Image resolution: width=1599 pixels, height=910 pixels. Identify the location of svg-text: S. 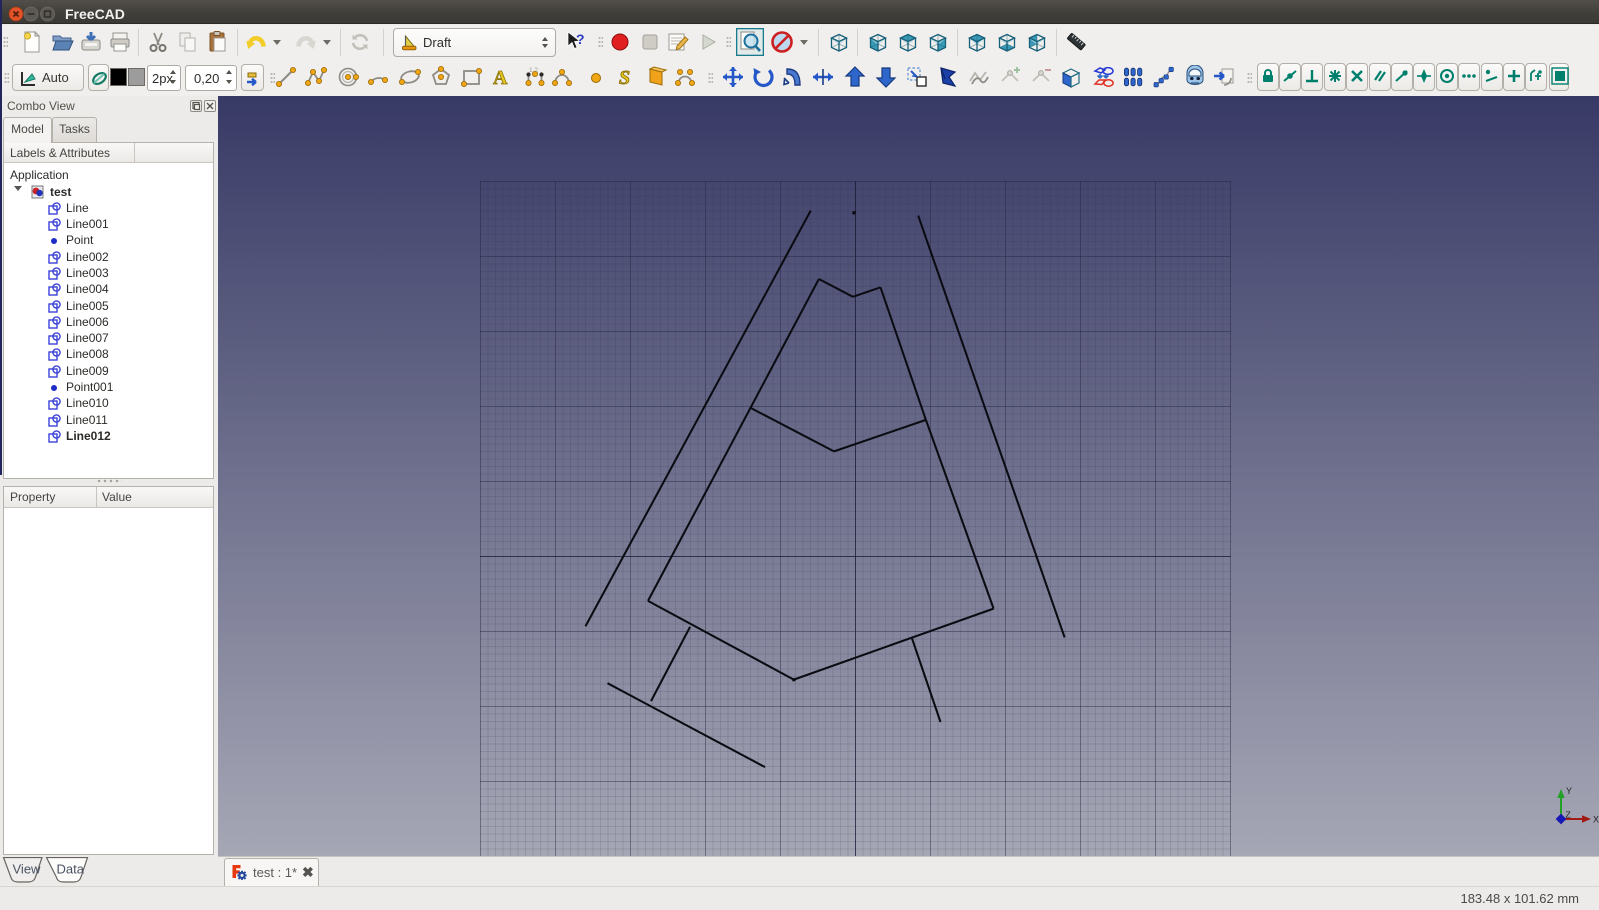
(624, 78).